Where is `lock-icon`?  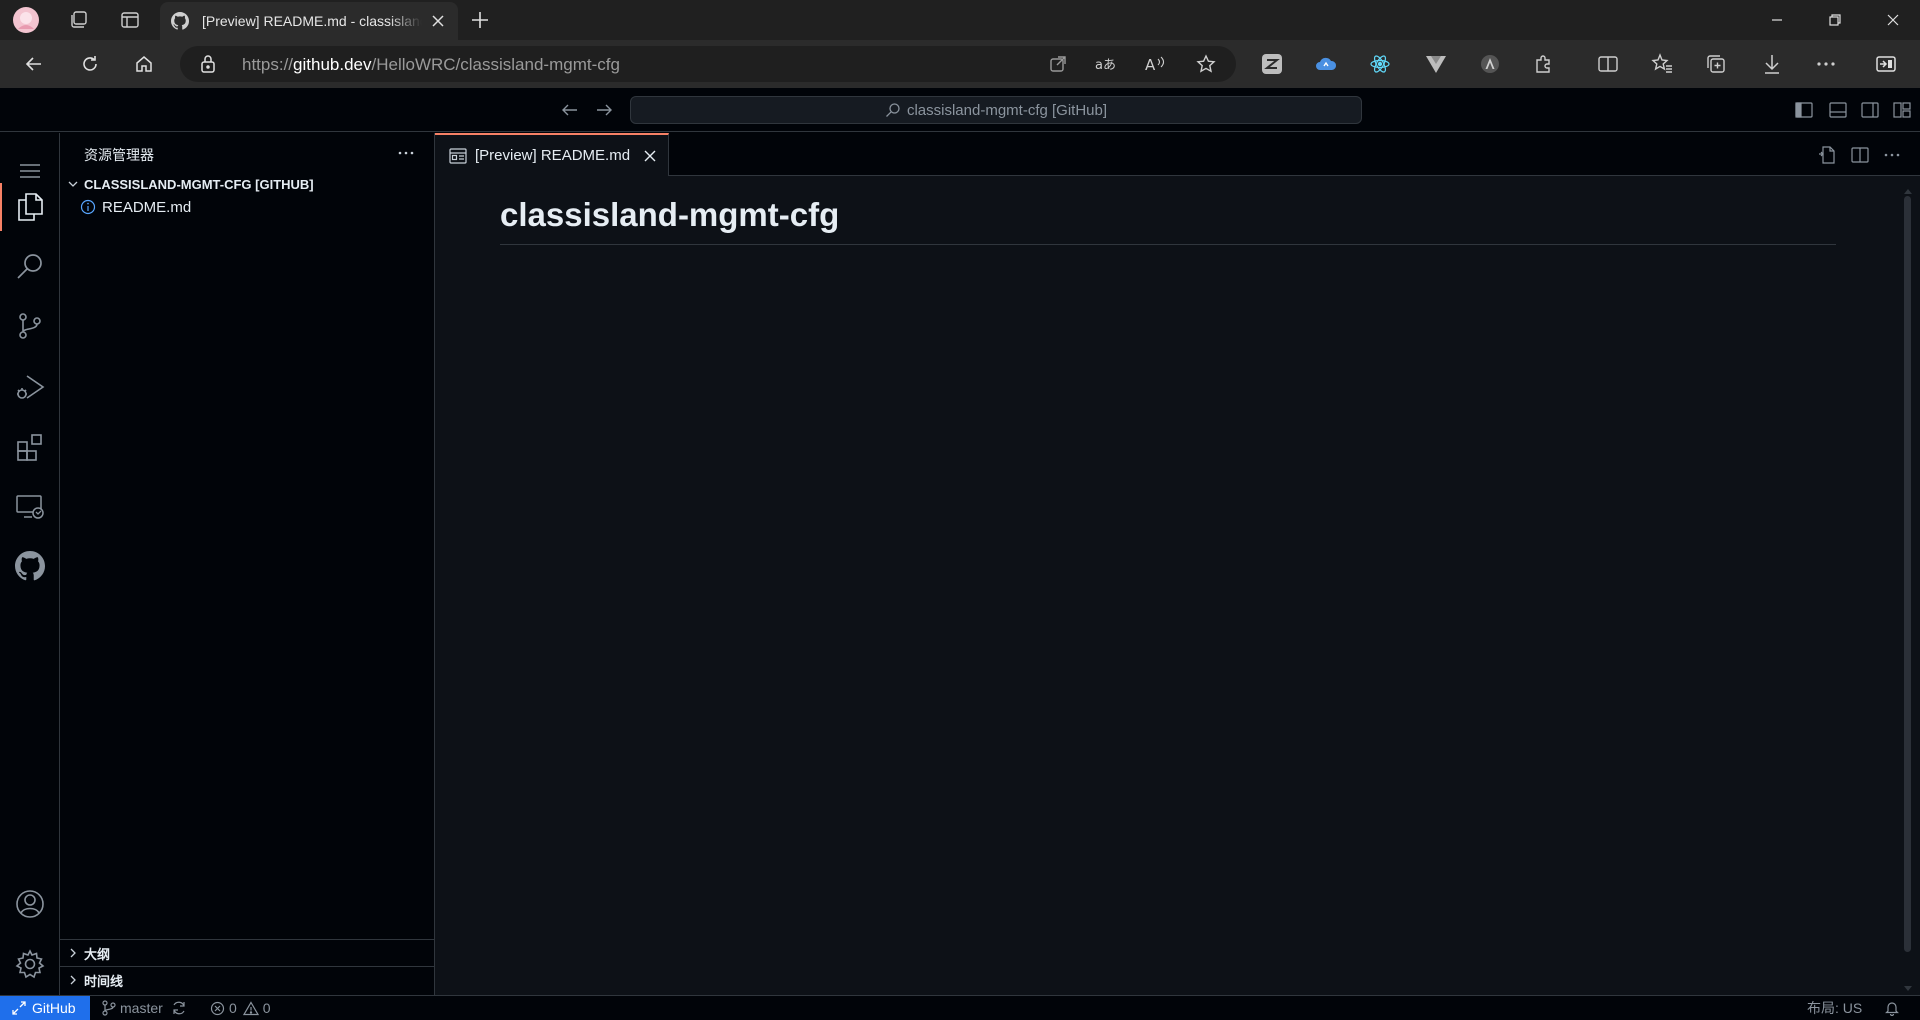 lock-icon is located at coordinates (208, 66).